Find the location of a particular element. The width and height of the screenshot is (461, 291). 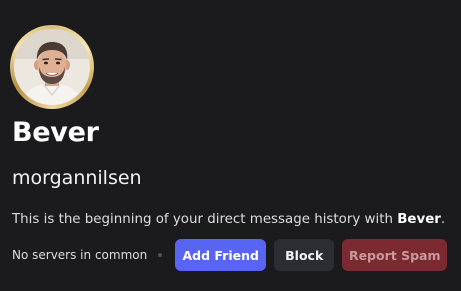

person-photo-icon is located at coordinates (52, 67).